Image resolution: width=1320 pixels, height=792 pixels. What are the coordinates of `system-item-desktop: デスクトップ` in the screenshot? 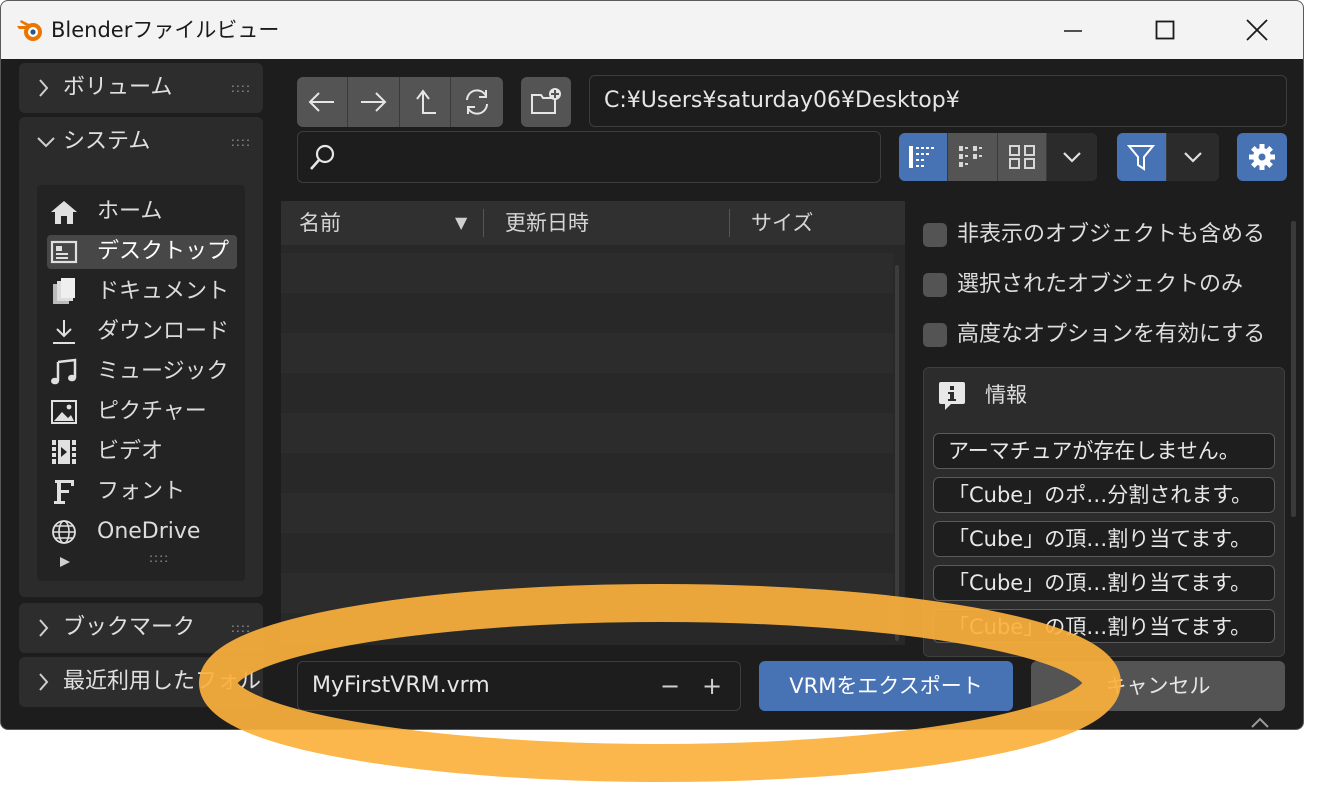 It's located at (142, 252).